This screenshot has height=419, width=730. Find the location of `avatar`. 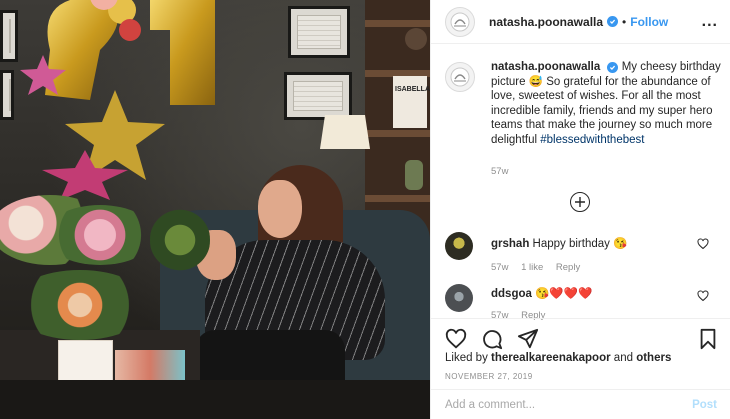

avatar is located at coordinates (460, 21).